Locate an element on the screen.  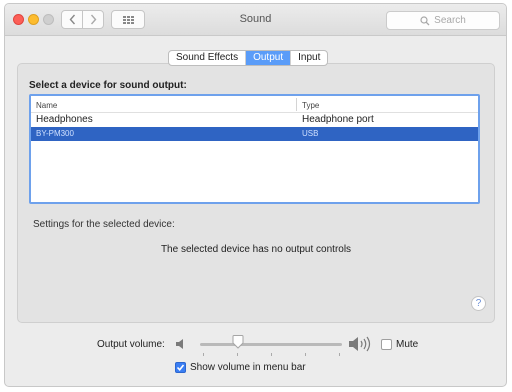
tab-sound-effects: Sound Effects is located at coordinates (208, 58).